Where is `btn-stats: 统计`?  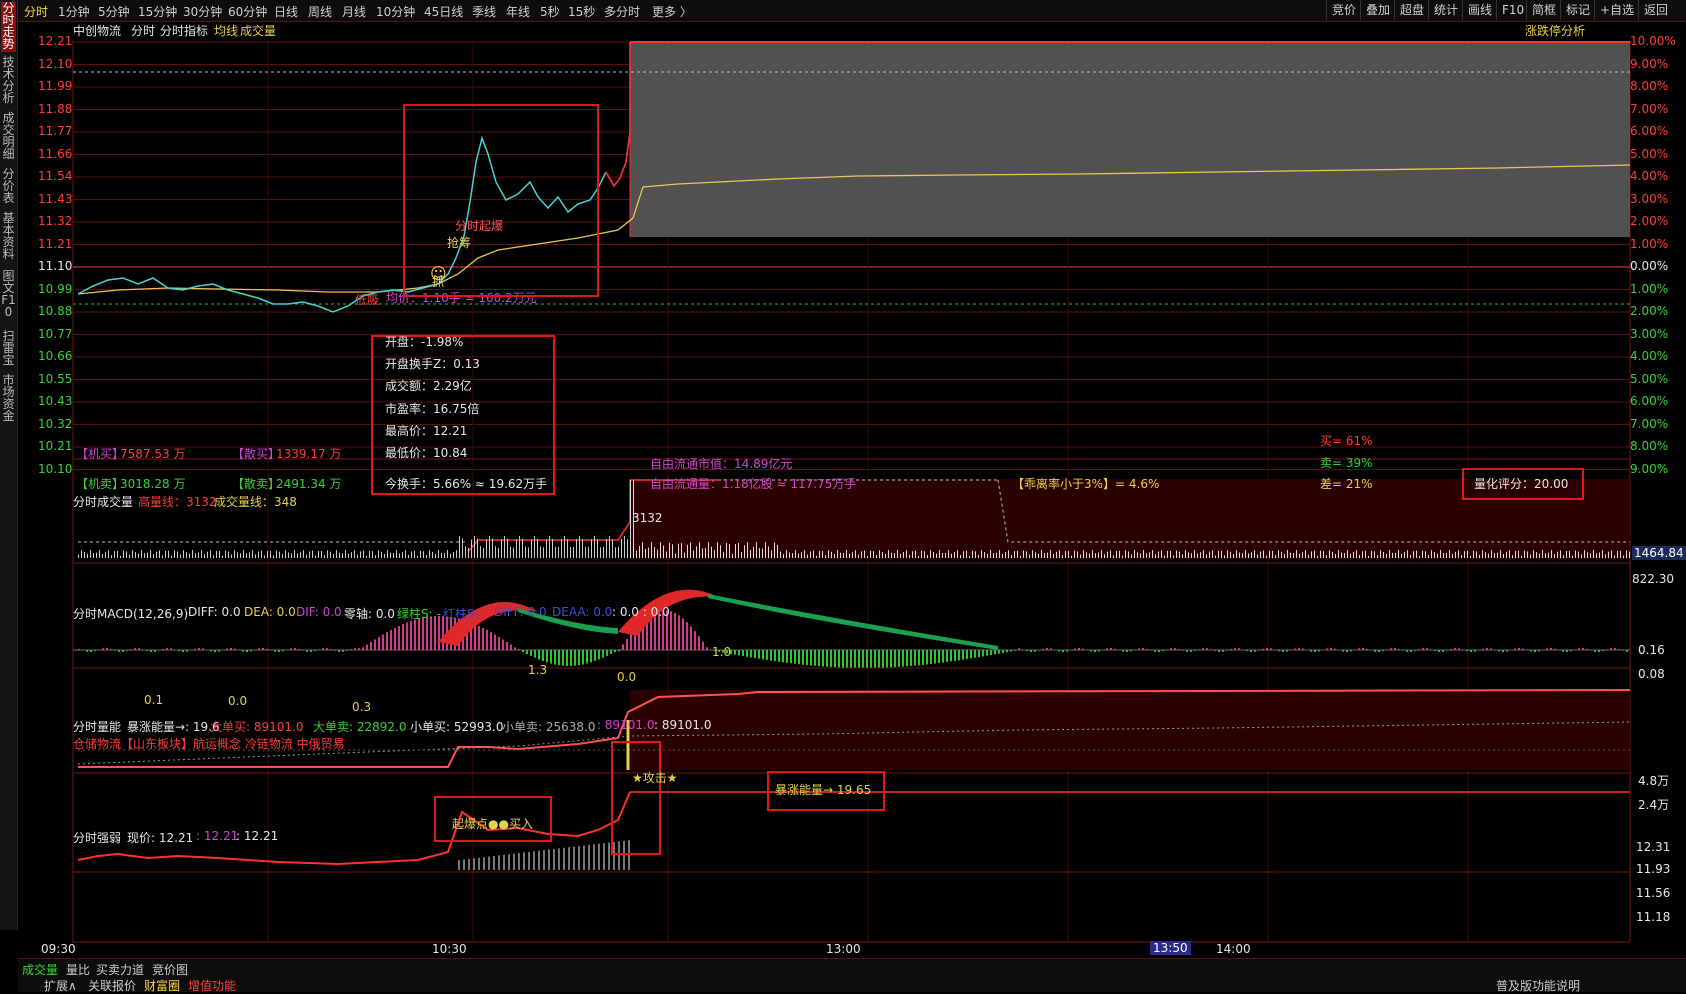 btn-stats: 统计 is located at coordinates (1445, 10).